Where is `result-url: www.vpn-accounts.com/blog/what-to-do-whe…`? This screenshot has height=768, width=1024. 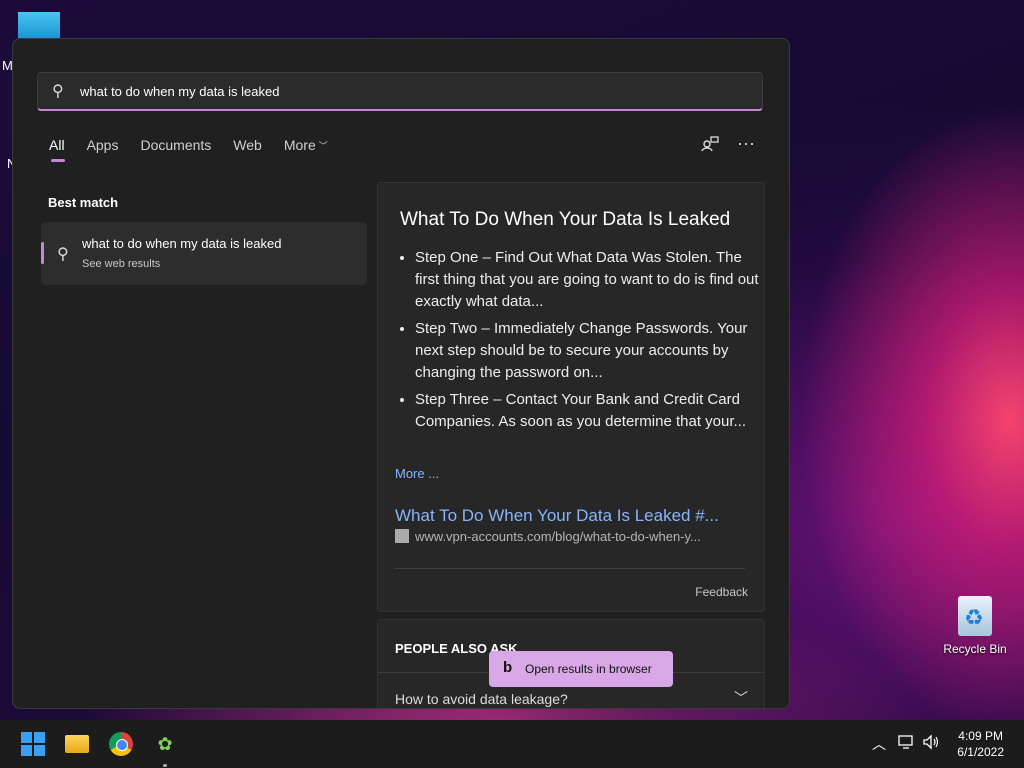
result-url: www.vpn-accounts.com/blog/what-to-do-whe… is located at coordinates (548, 536).